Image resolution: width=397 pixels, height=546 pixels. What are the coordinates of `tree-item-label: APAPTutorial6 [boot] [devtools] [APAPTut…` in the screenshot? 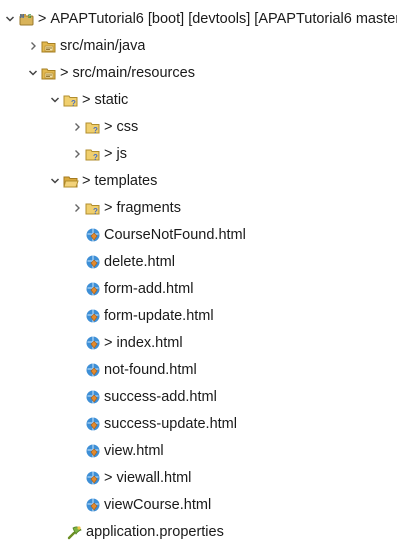 It's located at (223, 18).